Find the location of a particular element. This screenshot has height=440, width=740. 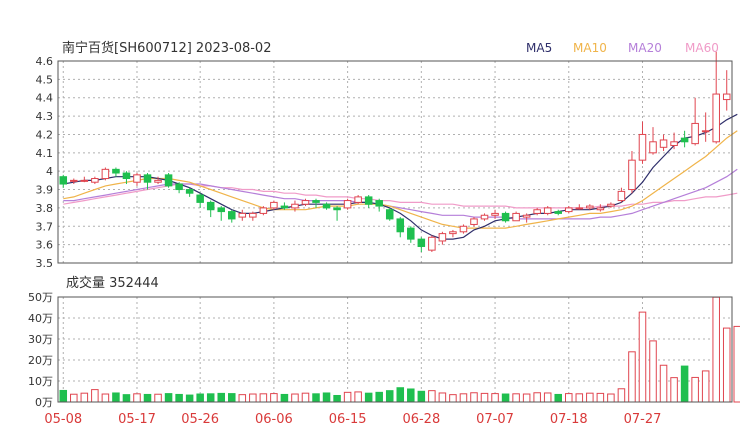

price-y-axis: 3.5 3.6 3.7 3.8 3.9 4 4.1 4.2 4.3 4.4 4.5 4.6 is located at coordinates (45, 162).